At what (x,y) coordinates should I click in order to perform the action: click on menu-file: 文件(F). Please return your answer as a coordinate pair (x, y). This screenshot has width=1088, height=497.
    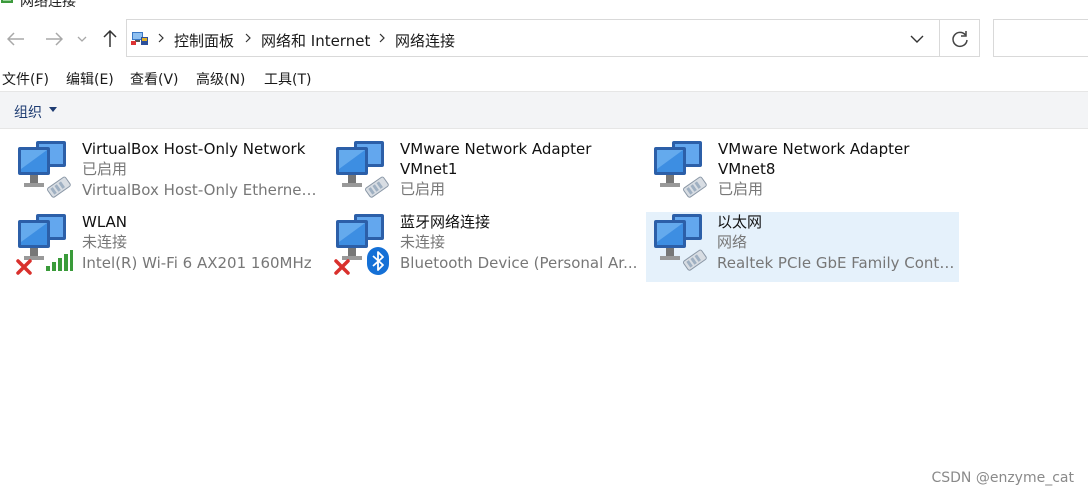
    Looking at the image, I should click on (25, 79).